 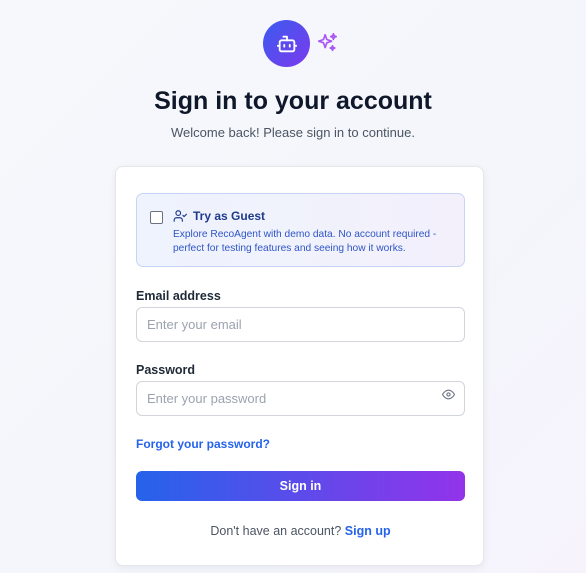 What do you see at coordinates (300, 486) in the screenshot?
I see `sign-in-button: Sign in` at bounding box center [300, 486].